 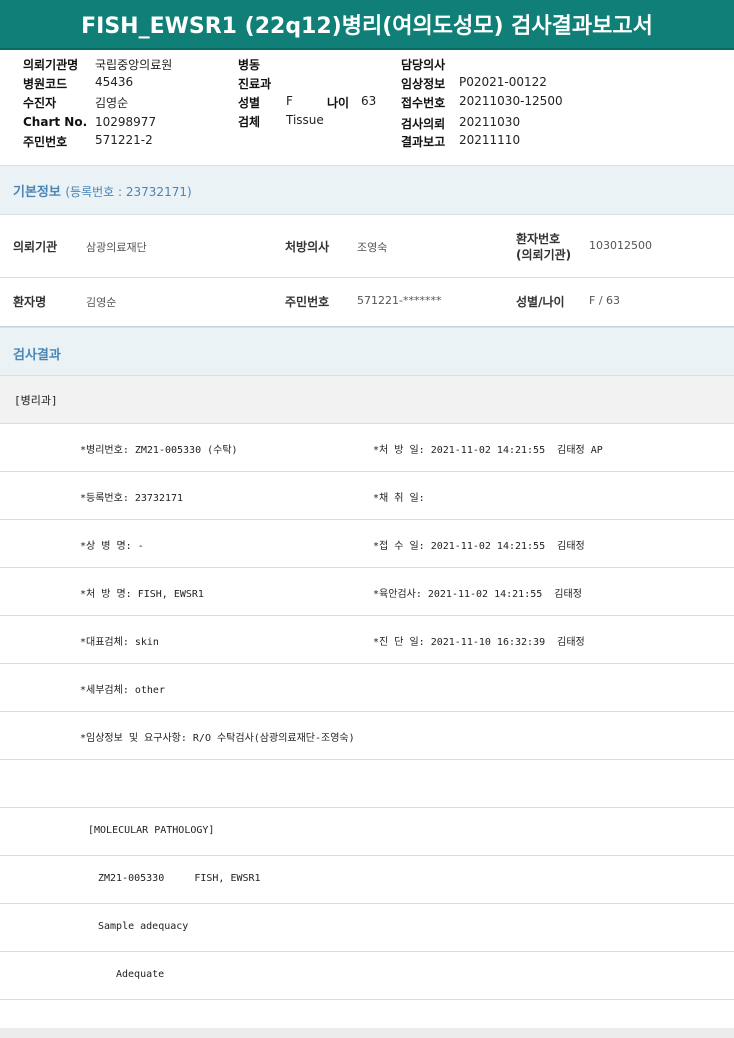 What do you see at coordinates (423, 124) in the screenshot?
I see `header-label: 검사의뢰` at bounding box center [423, 124].